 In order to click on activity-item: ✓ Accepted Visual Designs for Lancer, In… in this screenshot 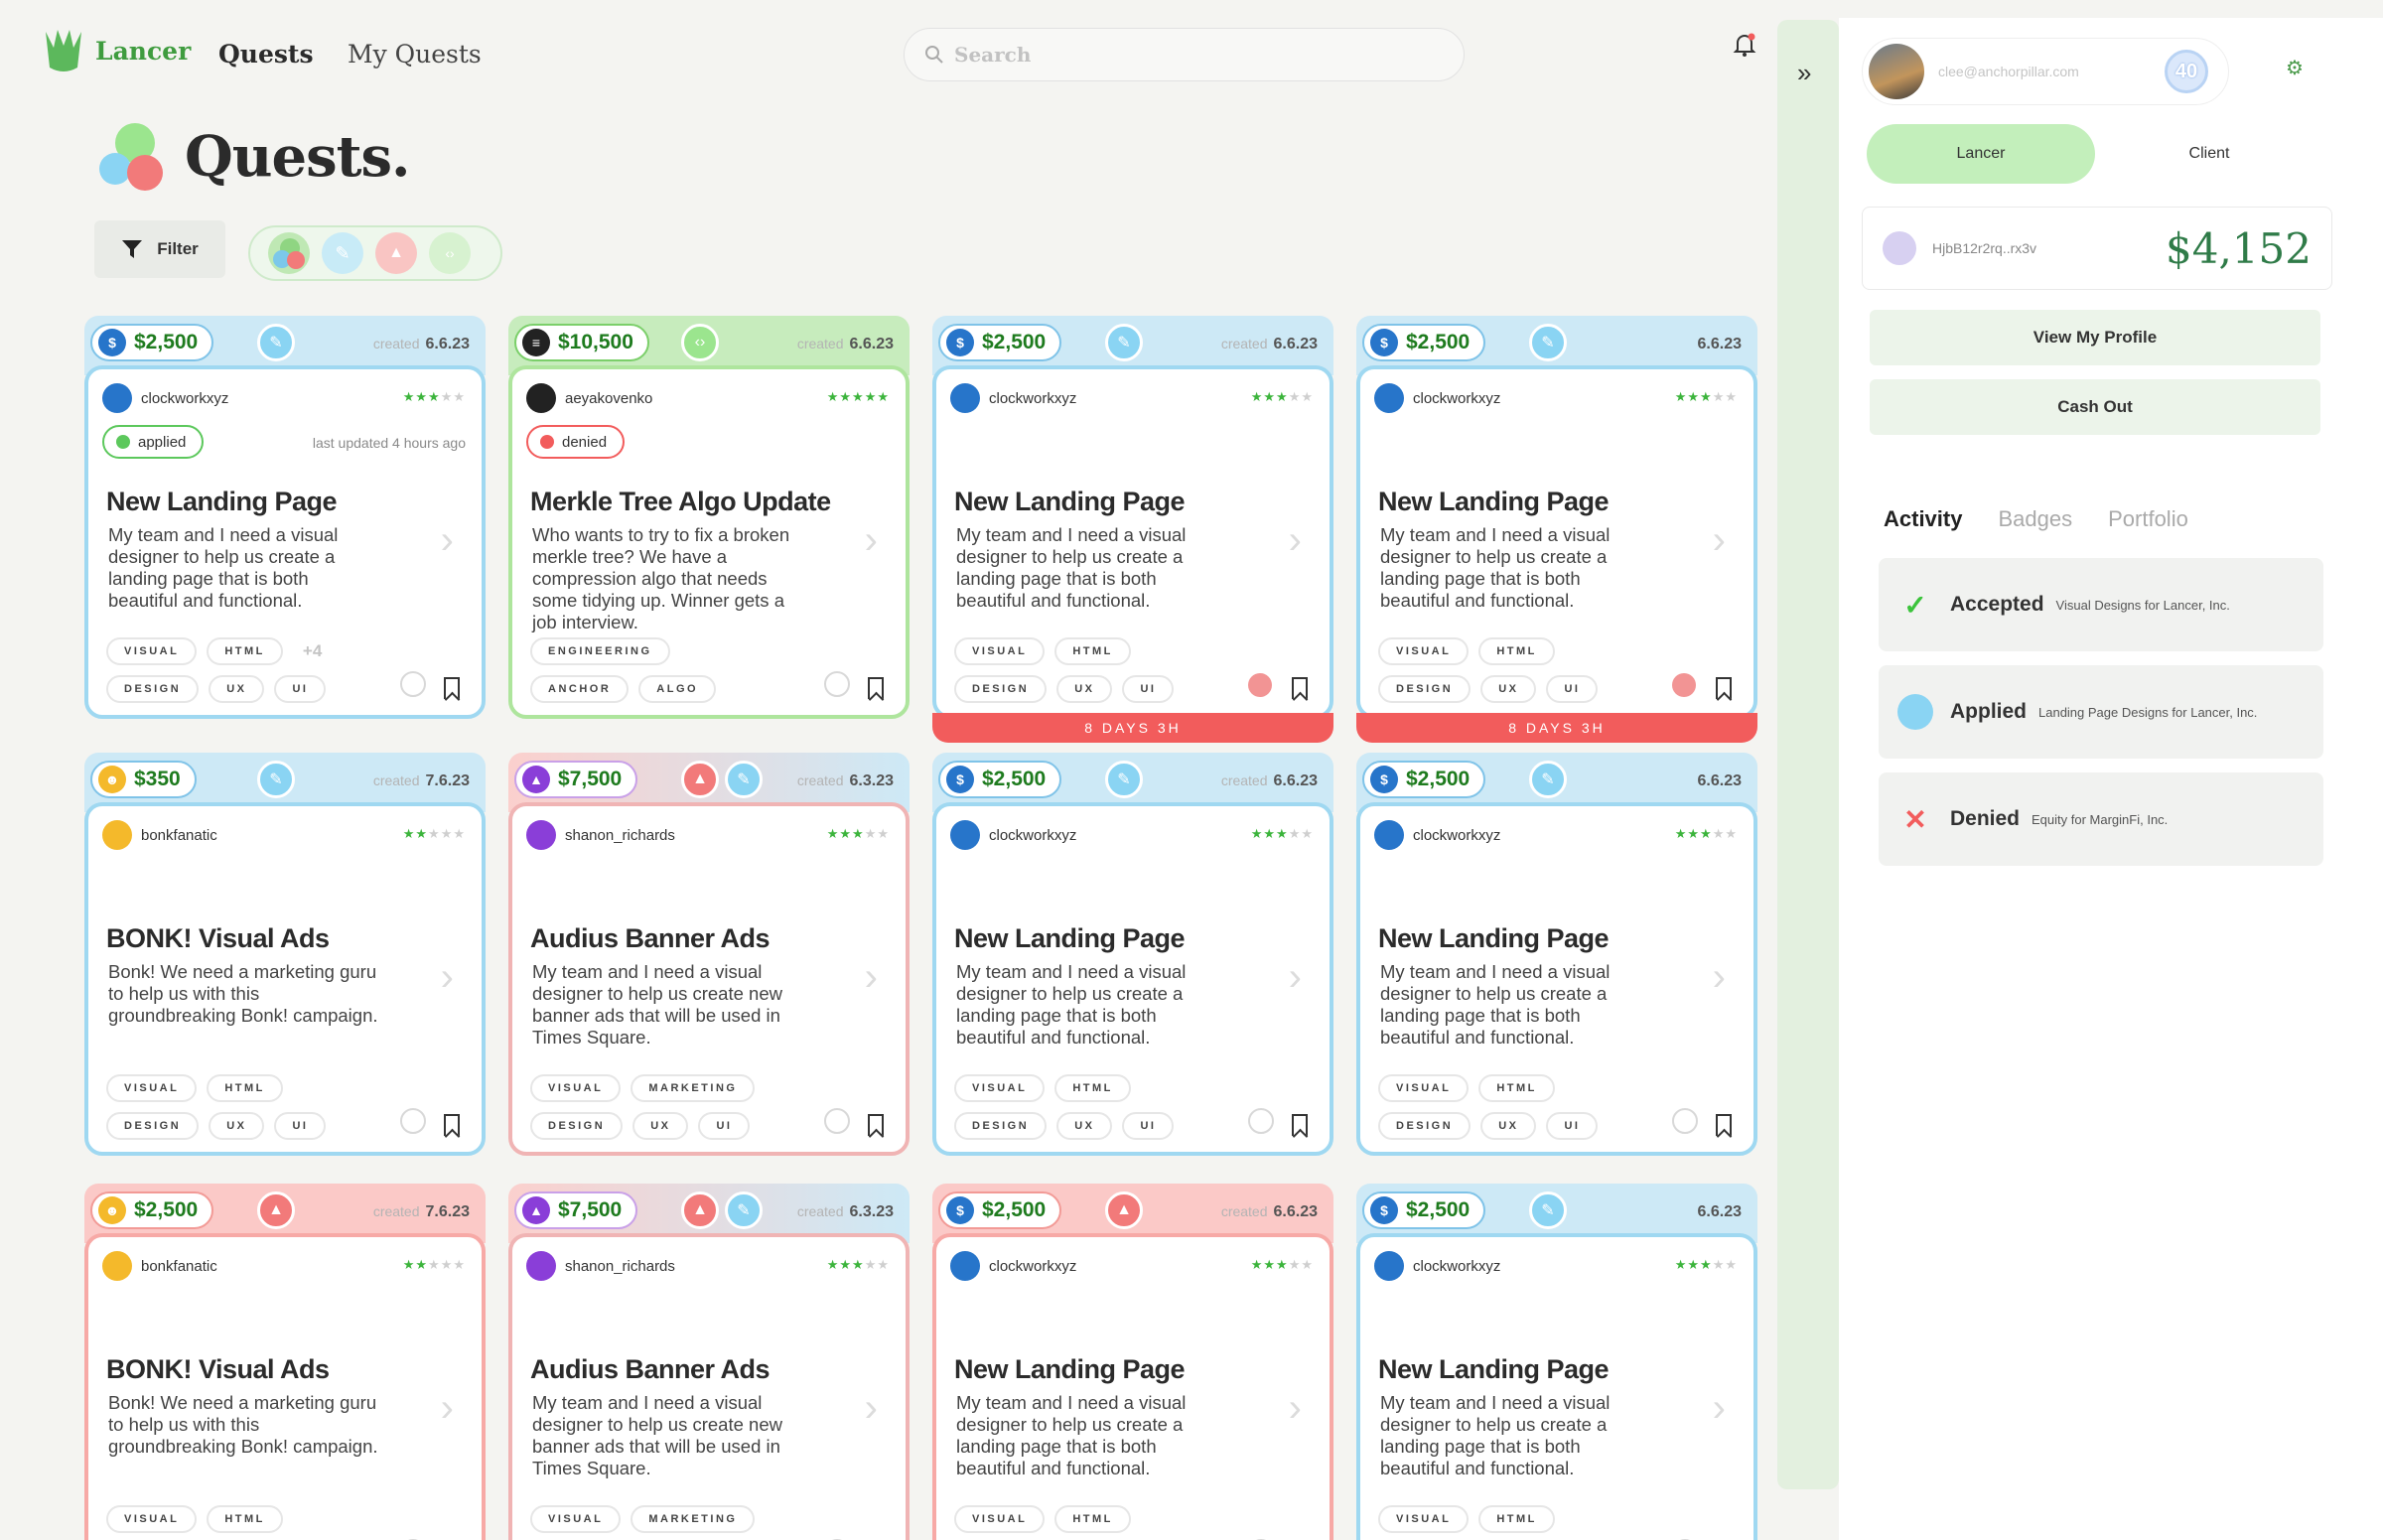, I will do `click(2101, 604)`.